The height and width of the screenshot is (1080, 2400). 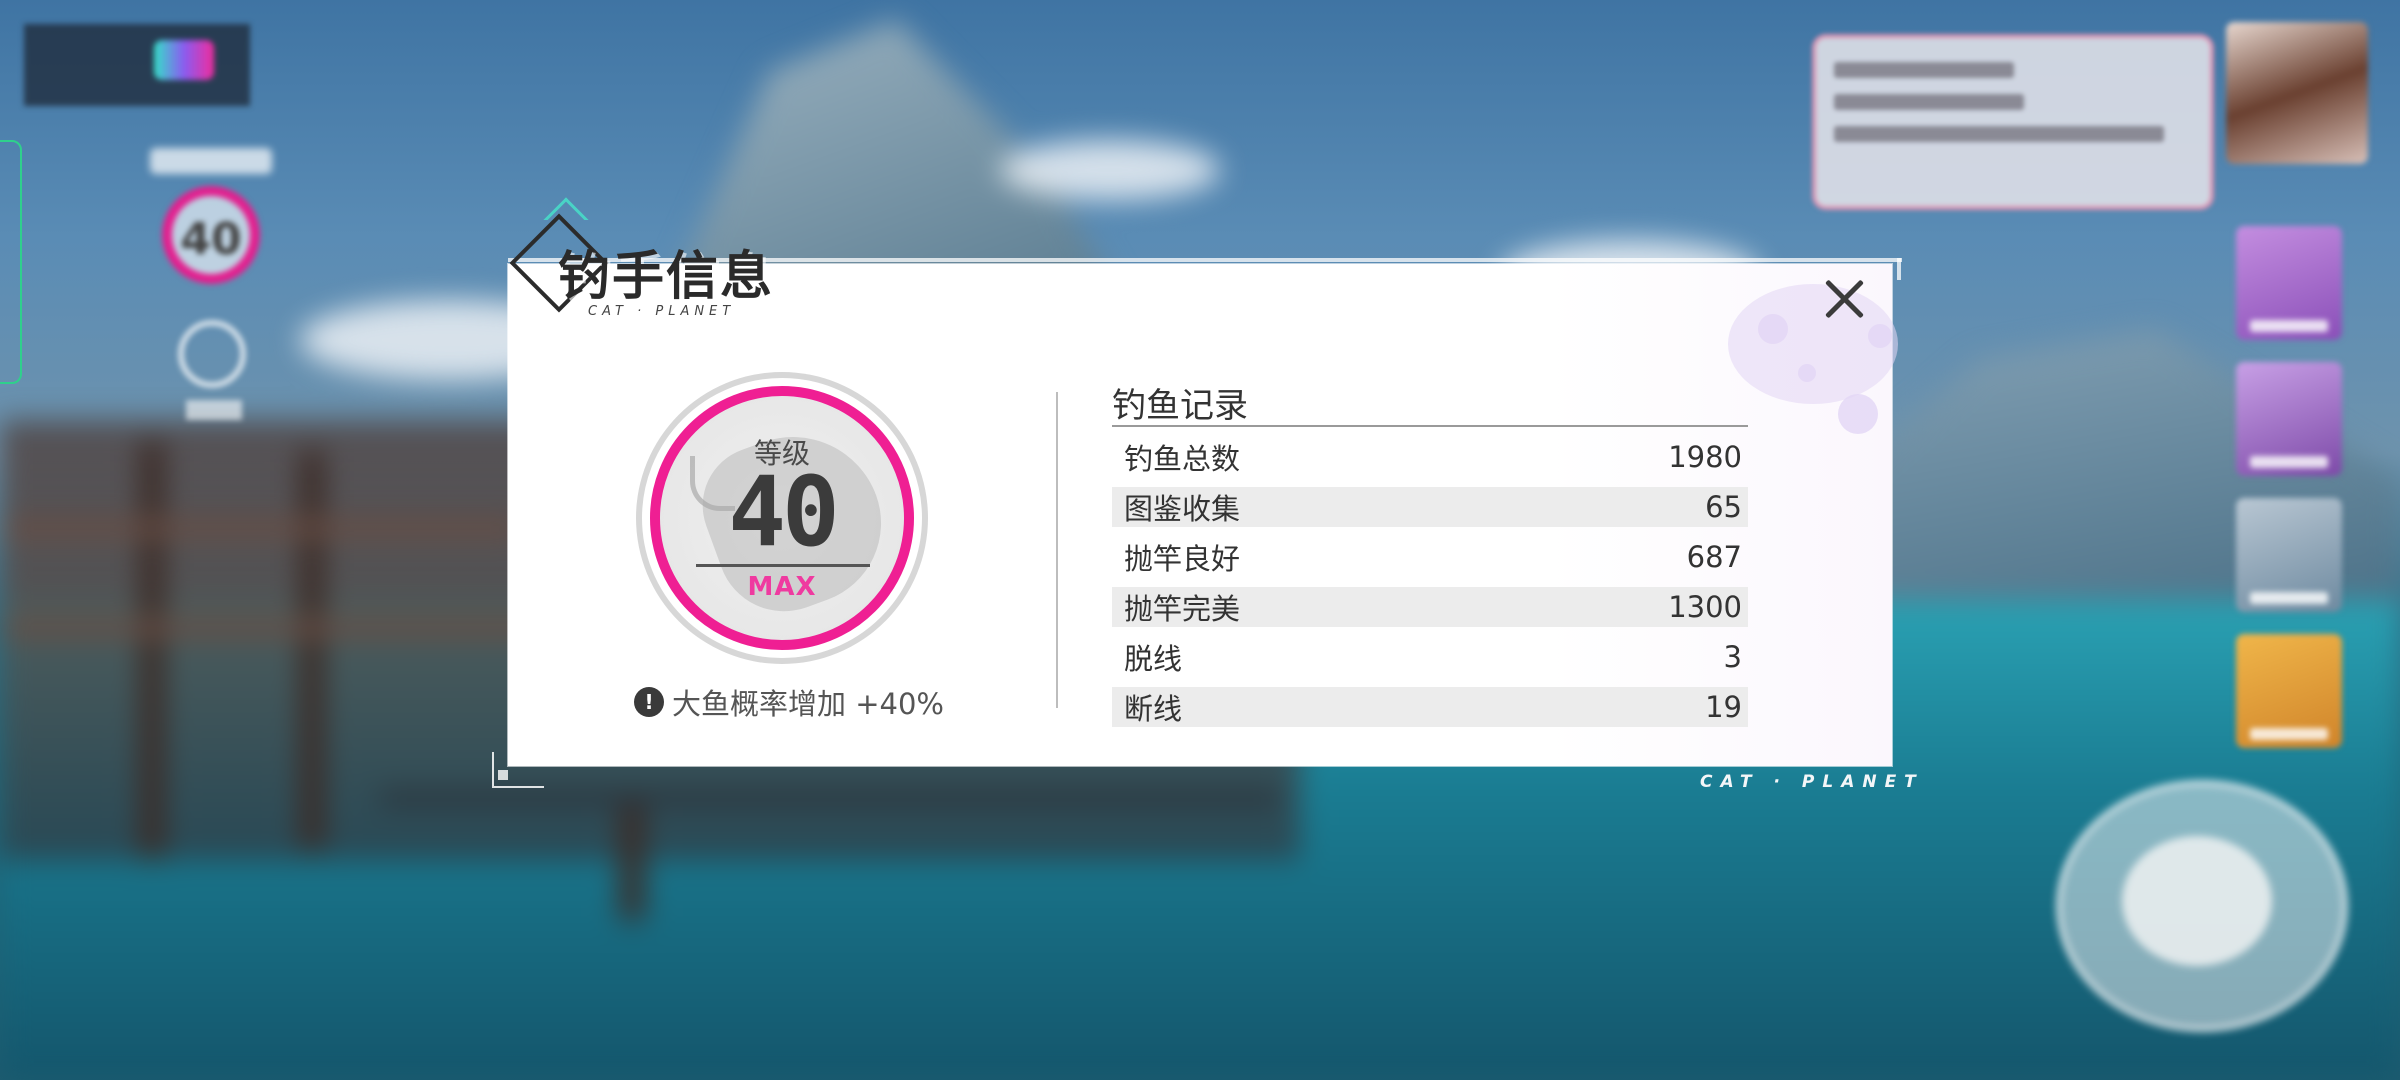 What do you see at coordinates (1182, 509) in the screenshot?
I see `record-label: 图鉴收集` at bounding box center [1182, 509].